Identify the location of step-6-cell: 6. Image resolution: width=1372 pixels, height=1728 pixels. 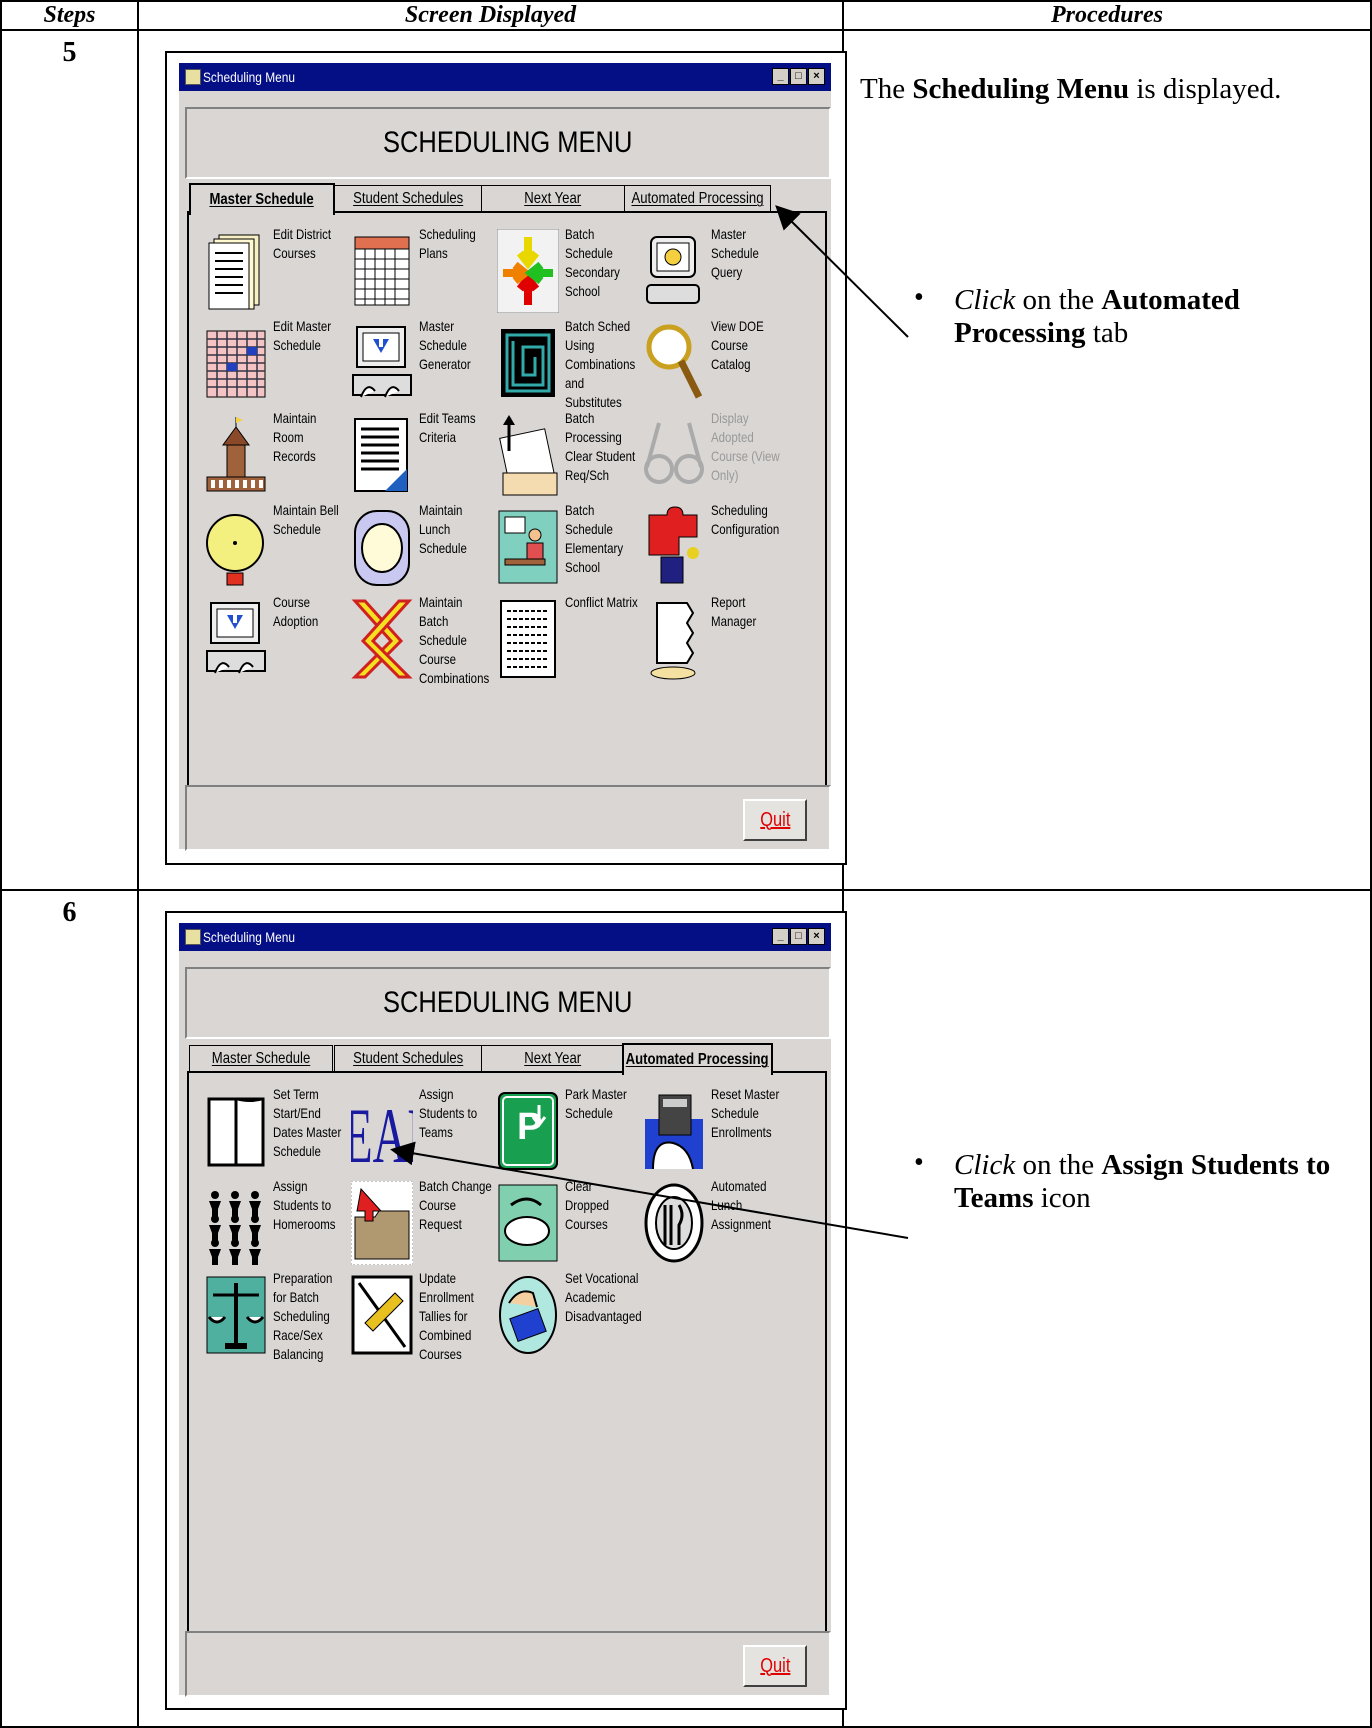
(69, 1308).